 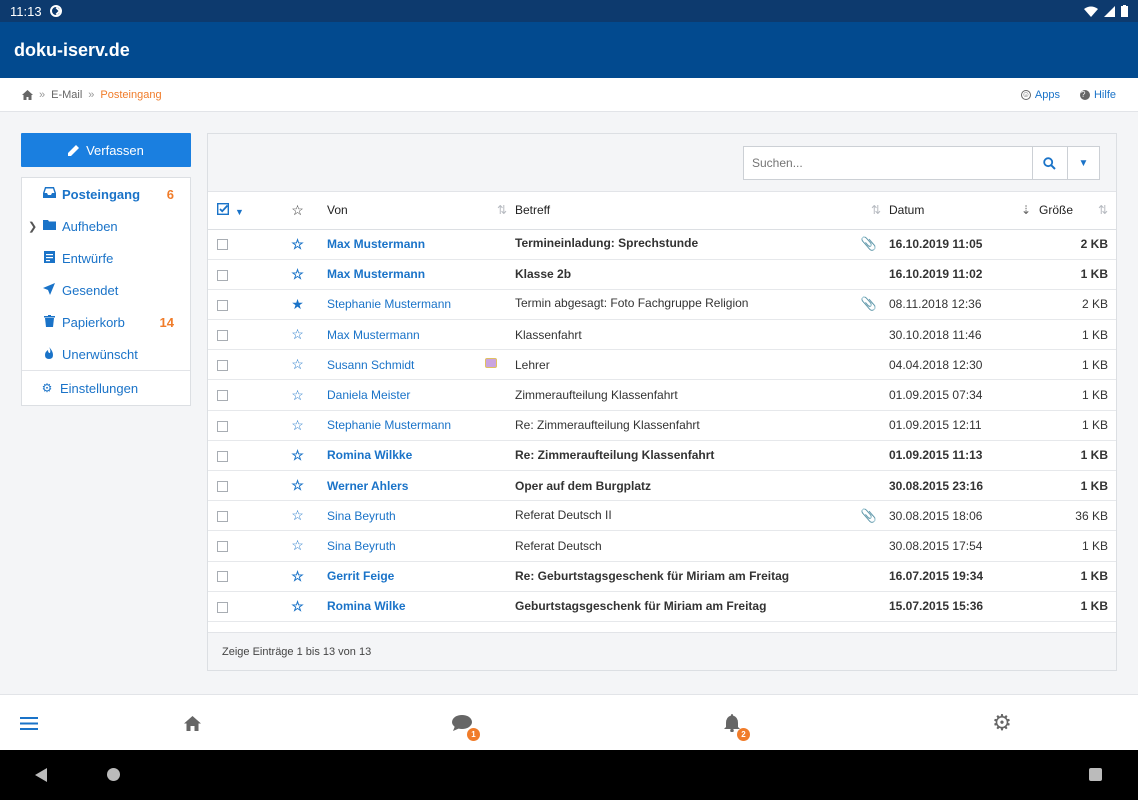 I want to click on header-date: Datum ⇣, so click(x=964, y=211).